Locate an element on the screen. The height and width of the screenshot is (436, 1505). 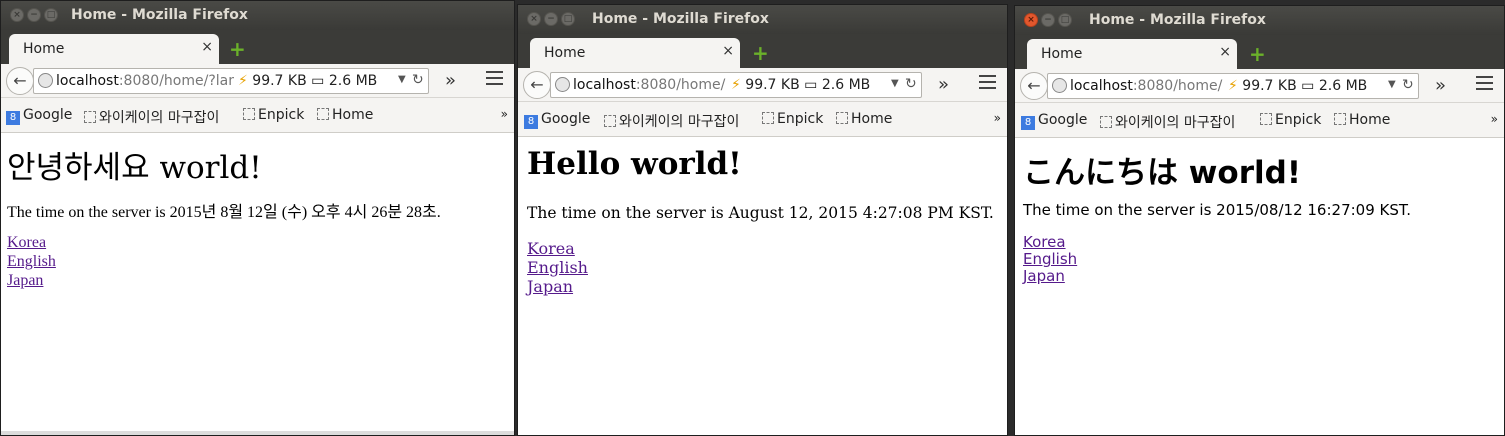
bookmarks-toolbar: 8 Google 와이케이의 마구잡이 Enpick Home » is located at coordinates (257, 115).